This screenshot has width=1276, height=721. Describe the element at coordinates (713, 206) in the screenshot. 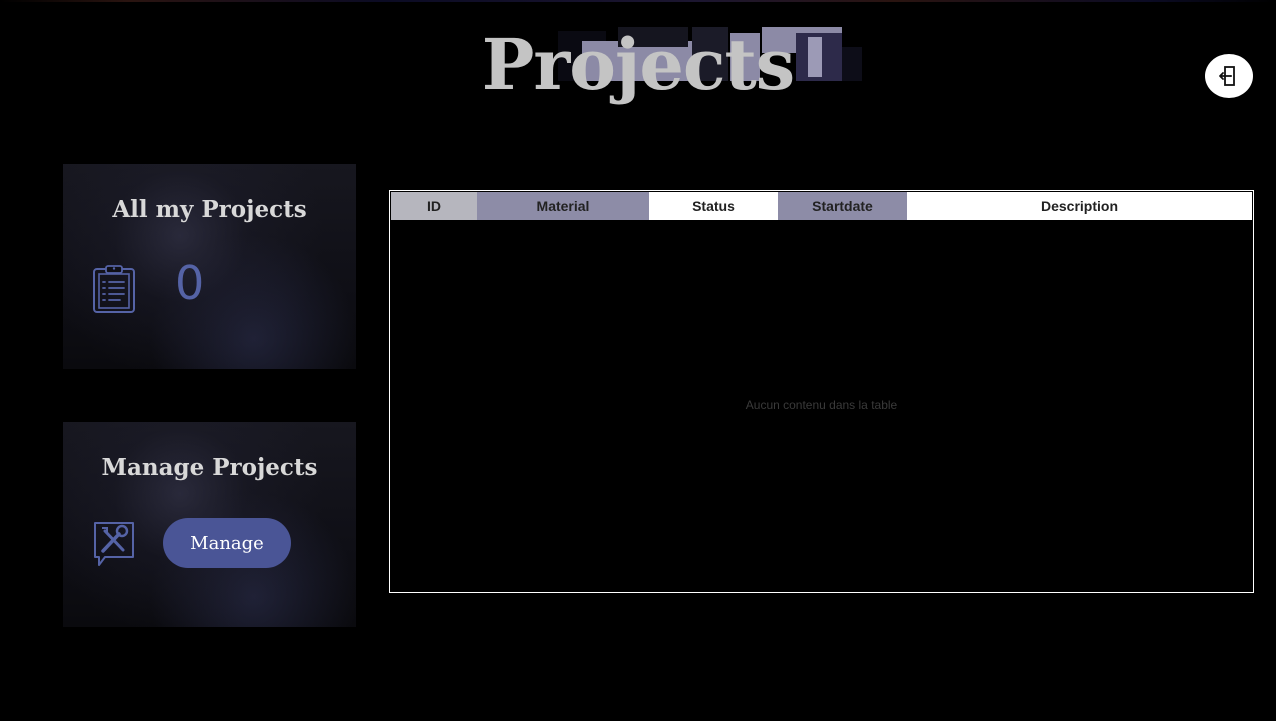

I see `column-header-status: Status` at that location.